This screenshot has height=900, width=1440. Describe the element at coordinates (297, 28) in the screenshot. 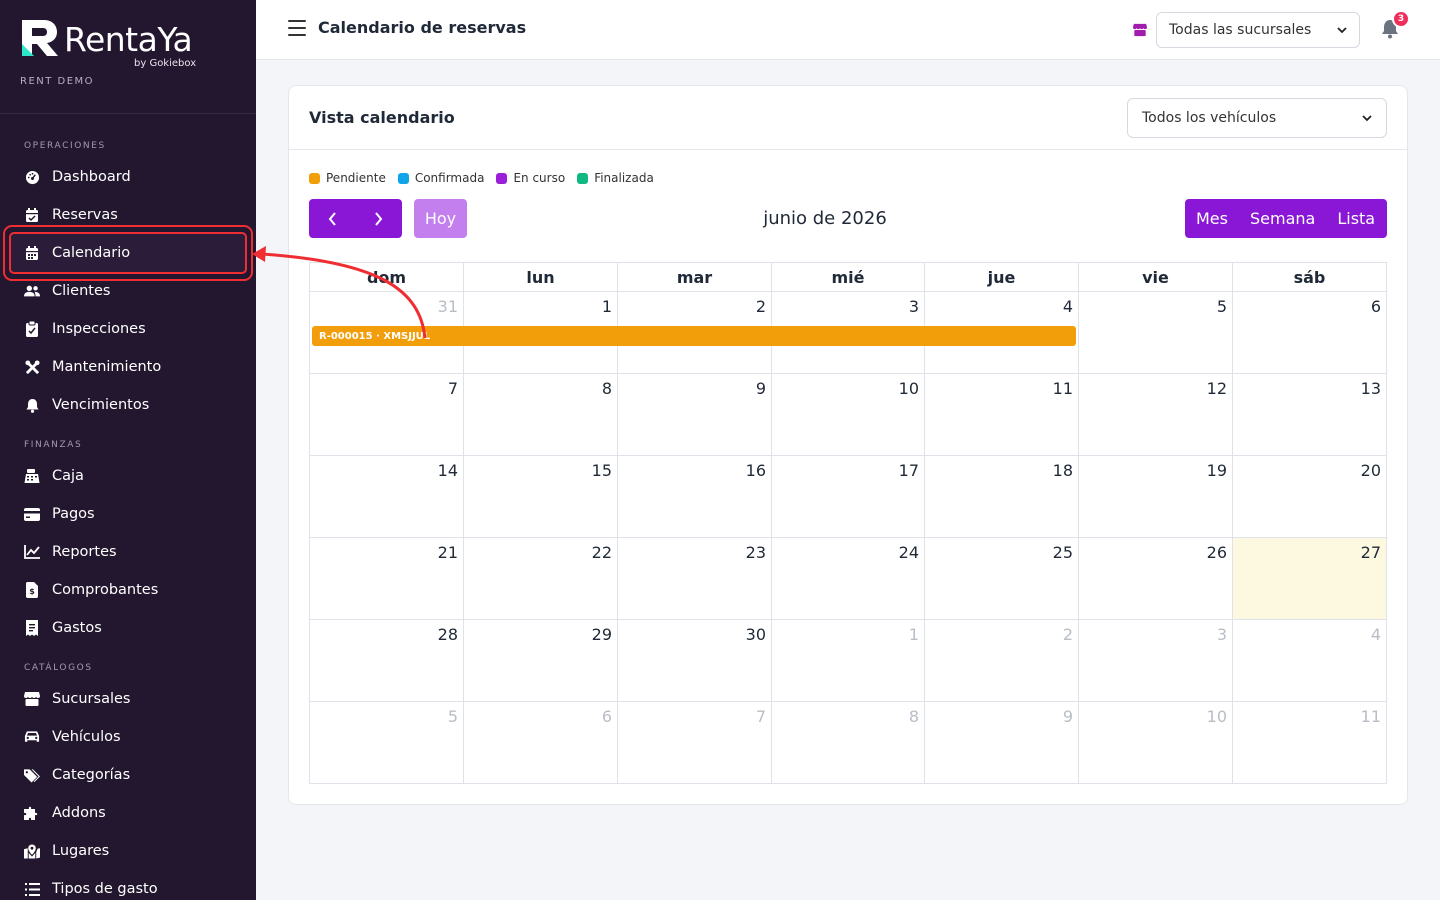

I see `menu-toggle-icon` at that location.